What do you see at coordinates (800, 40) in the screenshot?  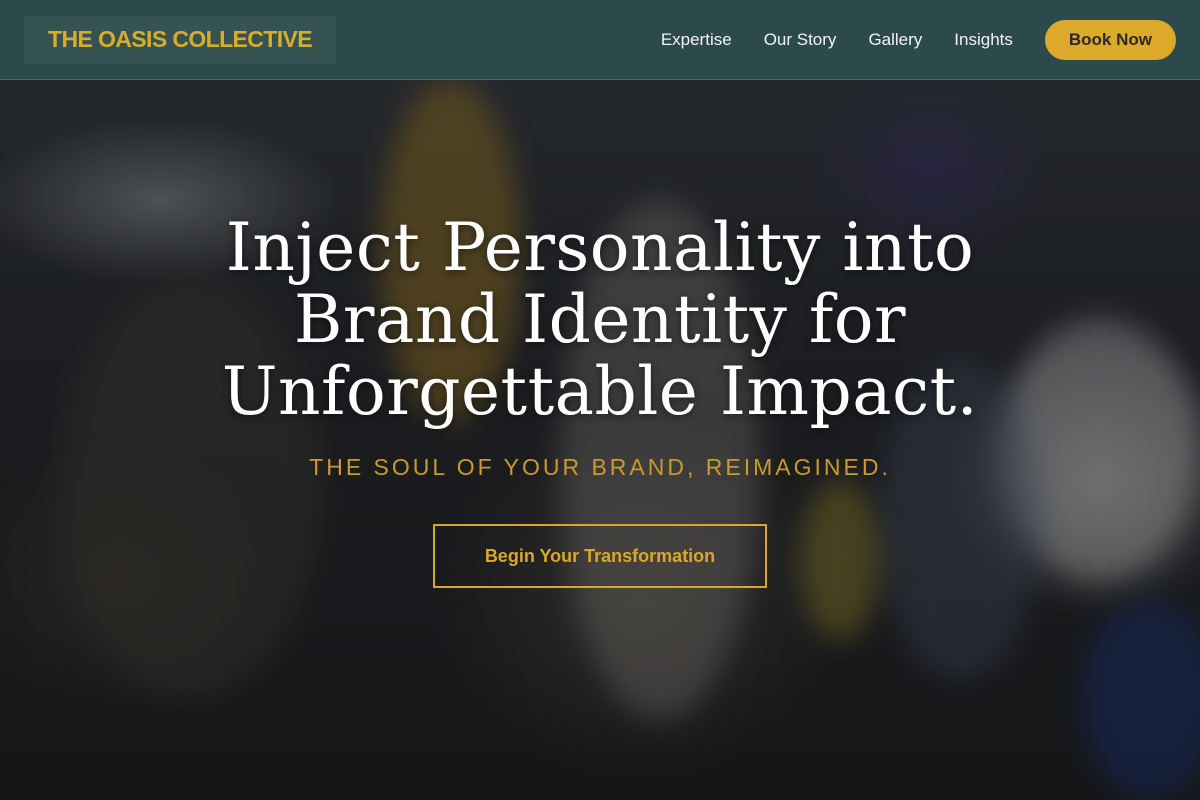 I see `nav-our-story: Our Story` at bounding box center [800, 40].